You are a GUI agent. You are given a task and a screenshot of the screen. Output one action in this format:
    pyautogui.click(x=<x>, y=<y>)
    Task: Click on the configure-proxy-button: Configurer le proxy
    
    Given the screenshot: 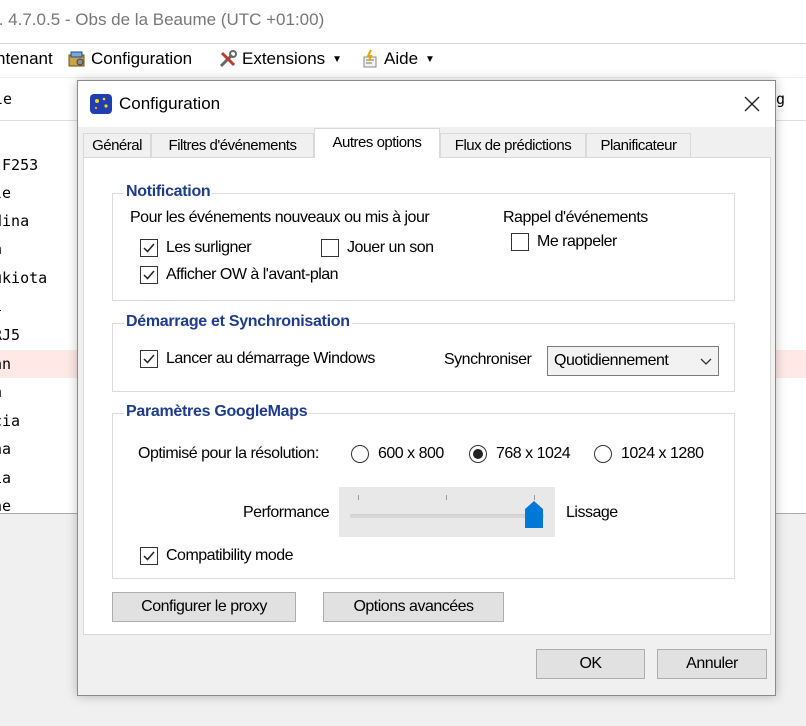 What is the action you would take?
    pyautogui.click(x=204, y=607)
    